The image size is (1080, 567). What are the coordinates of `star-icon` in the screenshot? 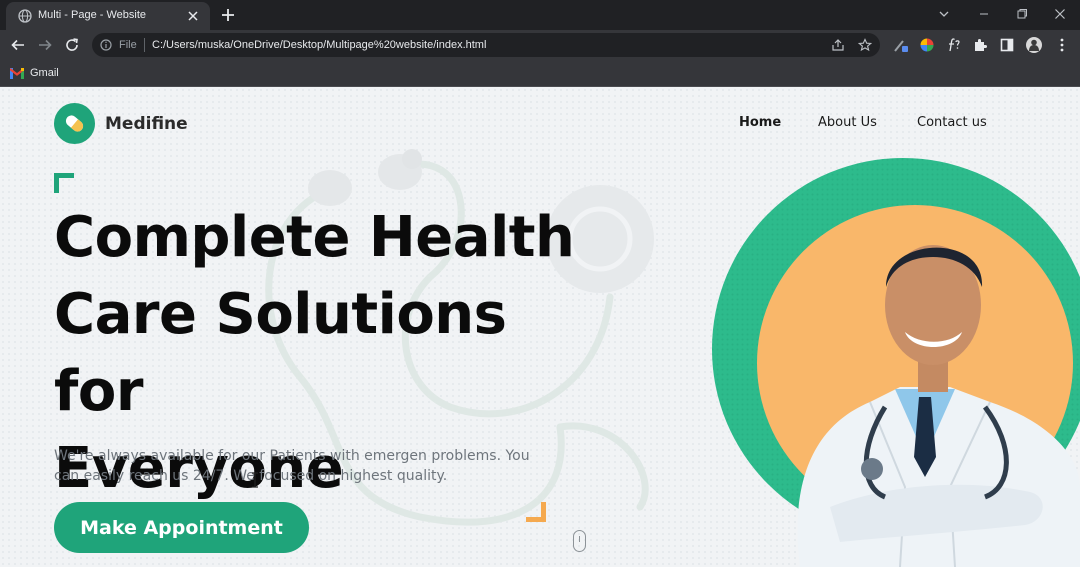 It's located at (865, 45).